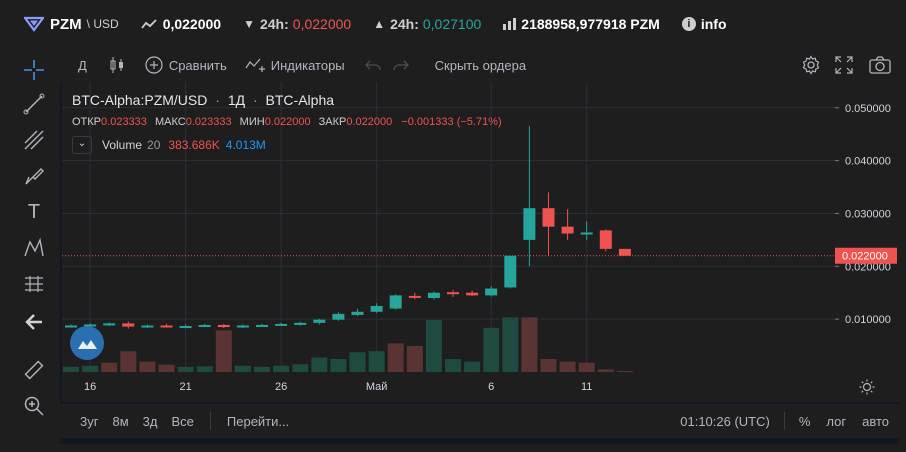 The width and height of the screenshot is (906, 452). I want to click on chart-toolbar: Д Сравнить Индикаторы Скрыть ордера, so click(479, 65).